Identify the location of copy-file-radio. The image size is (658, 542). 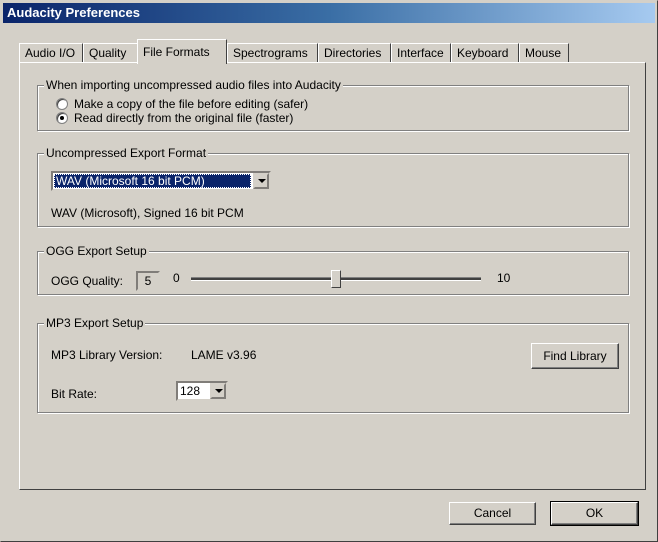
(62, 104).